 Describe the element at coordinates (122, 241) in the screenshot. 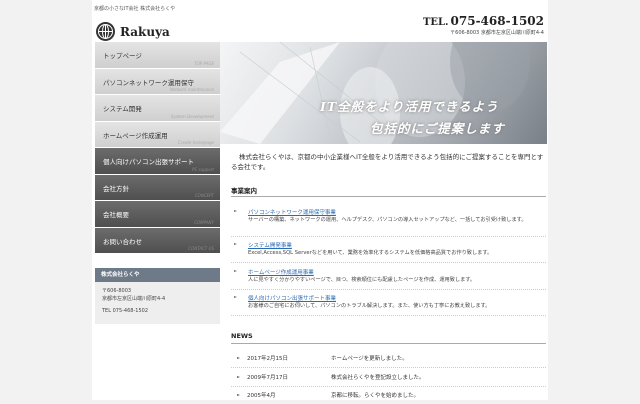

I see `nav-label: お問い合わせ` at that location.